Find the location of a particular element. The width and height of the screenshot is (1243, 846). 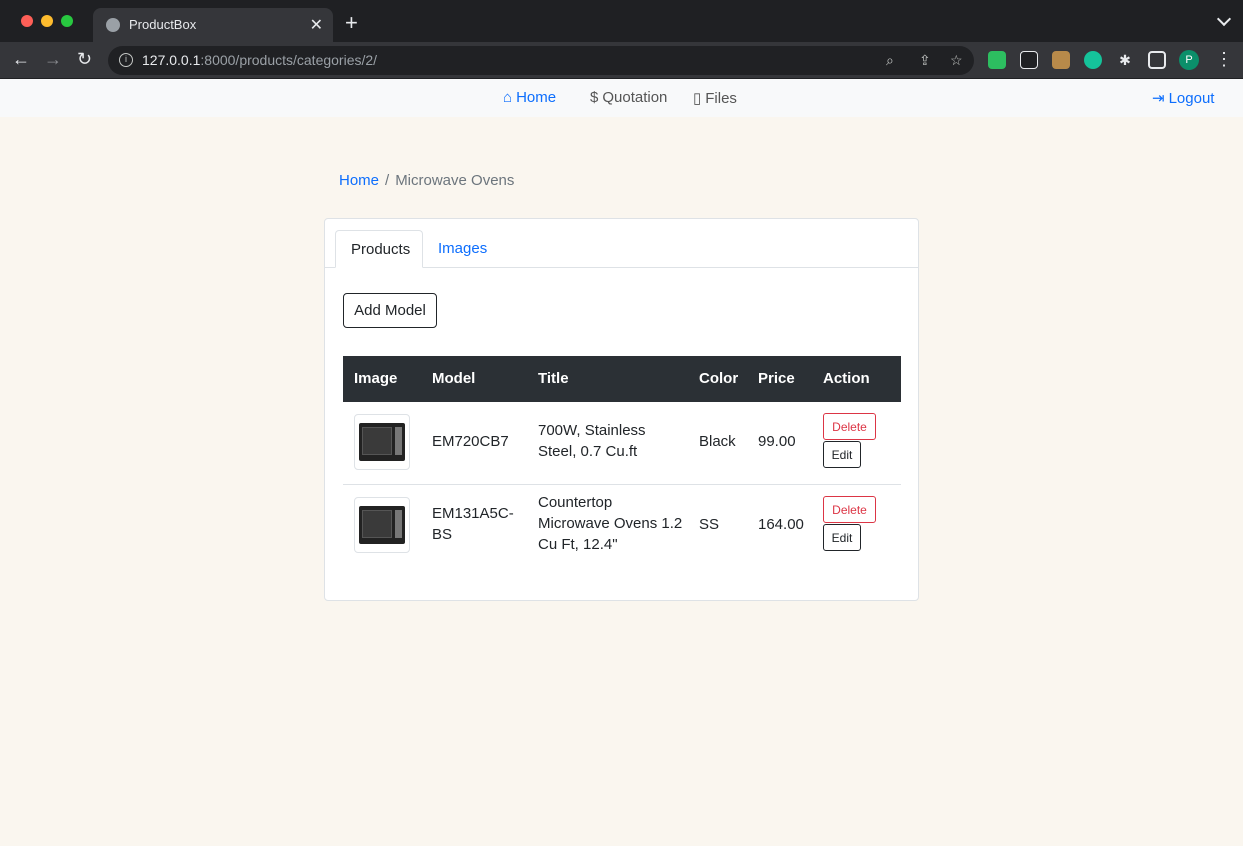

app-navbar: ⌂ Home $ Quotation ▯ Files ⇥ Logout is located at coordinates (621, 98).